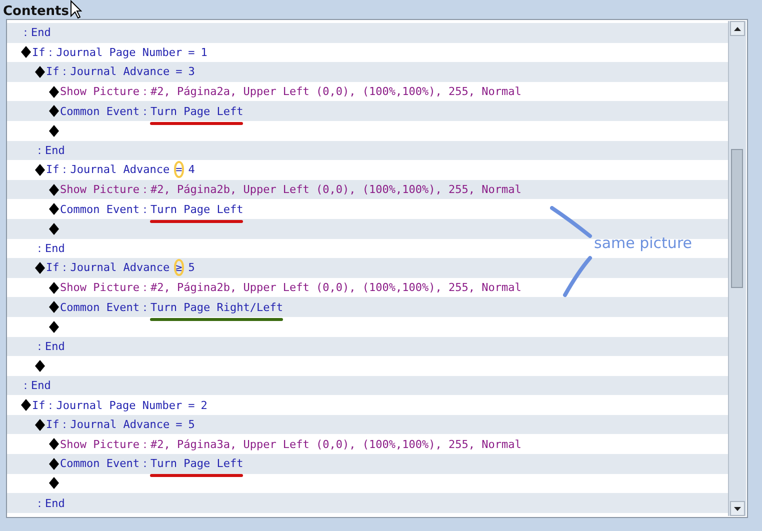 The height and width of the screenshot is (531, 762). I want to click on scroll-up-button, so click(737, 28).